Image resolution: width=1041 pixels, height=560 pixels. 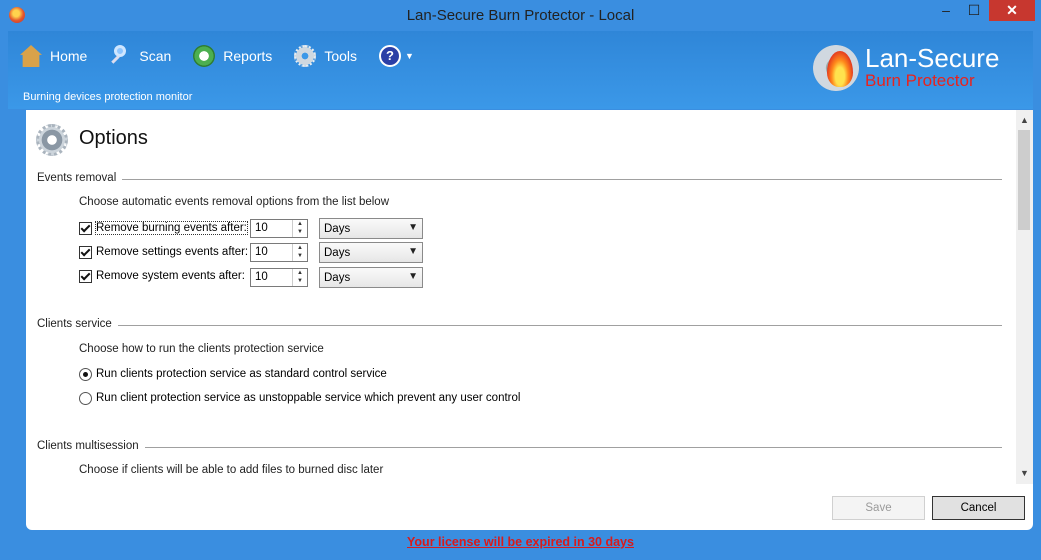 What do you see at coordinates (248, 56) in the screenshot?
I see `reports-label: Reports` at bounding box center [248, 56].